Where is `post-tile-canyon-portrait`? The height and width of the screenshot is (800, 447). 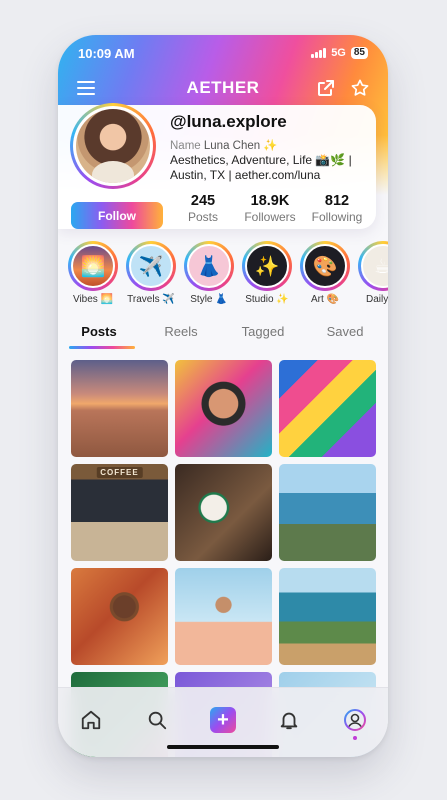 post-tile-canyon-portrait is located at coordinates (119, 616).